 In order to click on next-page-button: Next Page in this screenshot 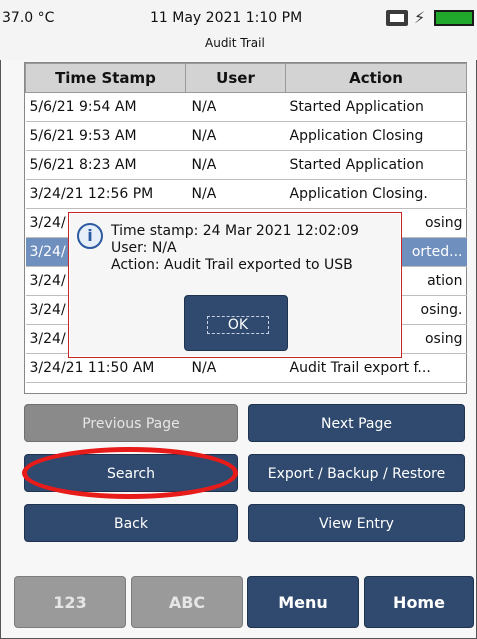, I will do `click(356, 423)`.